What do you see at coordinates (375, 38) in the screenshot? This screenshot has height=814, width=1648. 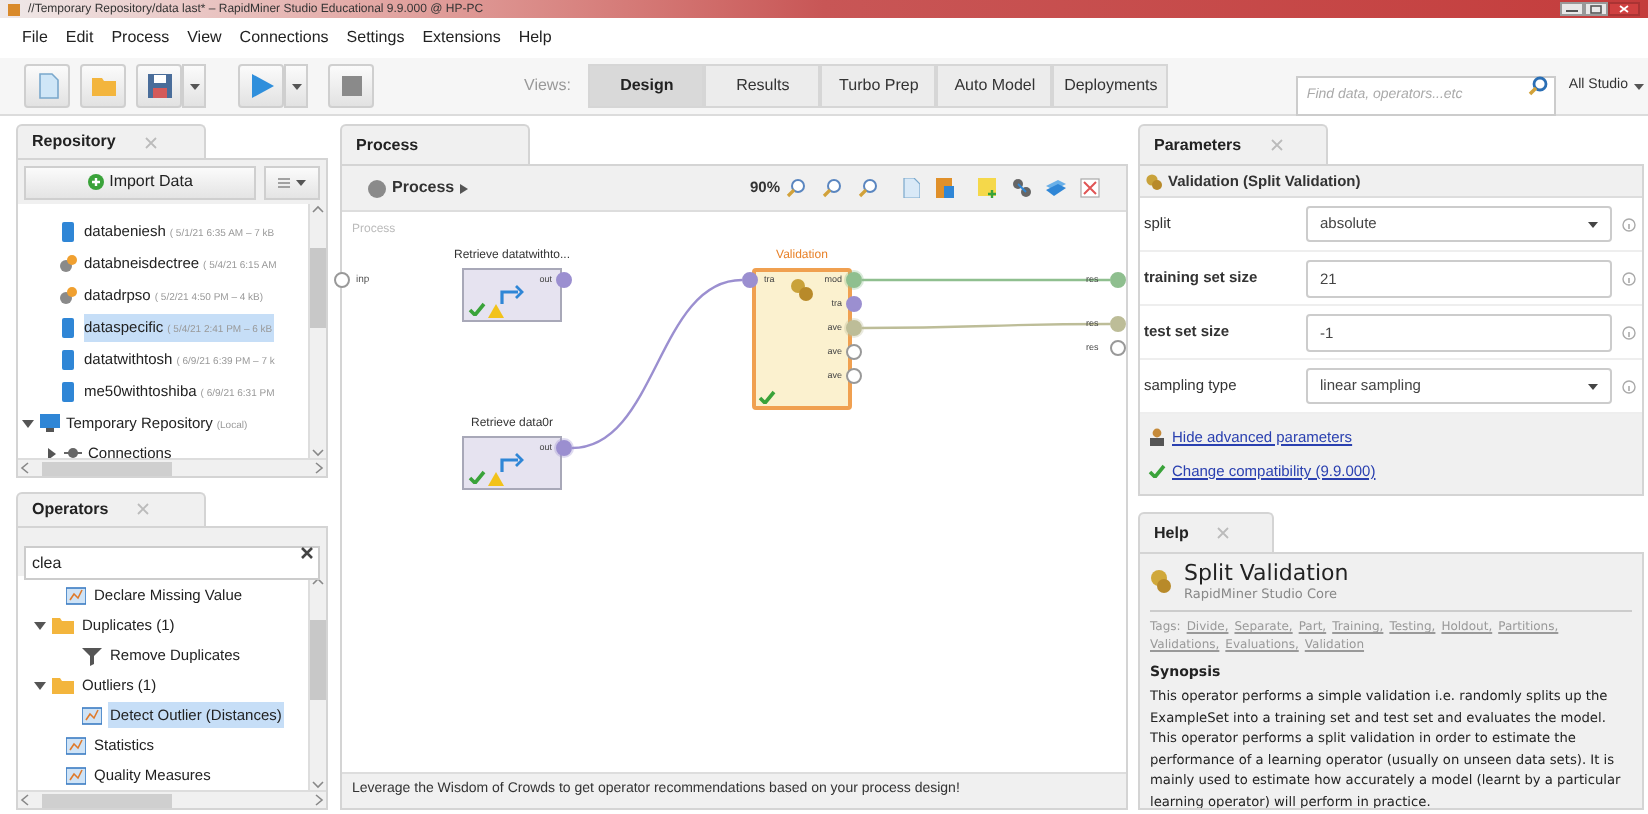 I see `menu-item: Settings` at bounding box center [375, 38].